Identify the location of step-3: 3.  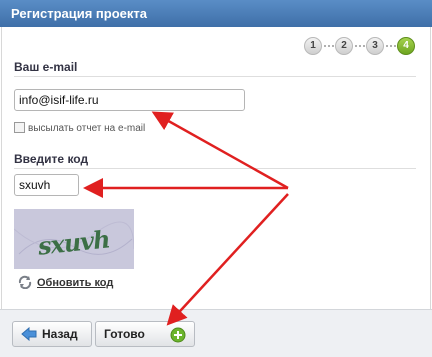
(375, 46).